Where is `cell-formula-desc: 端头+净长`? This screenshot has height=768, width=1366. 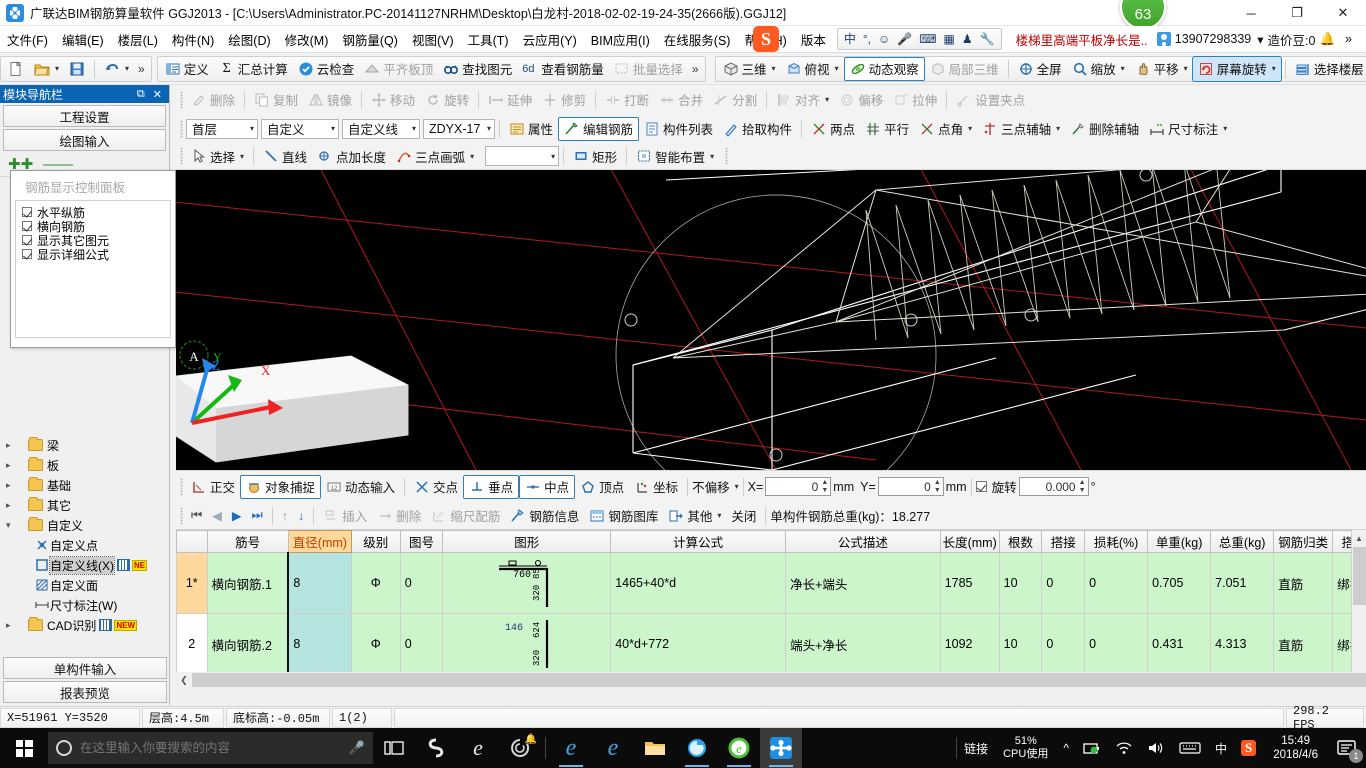 cell-formula-desc: 端头+净长 is located at coordinates (863, 644).